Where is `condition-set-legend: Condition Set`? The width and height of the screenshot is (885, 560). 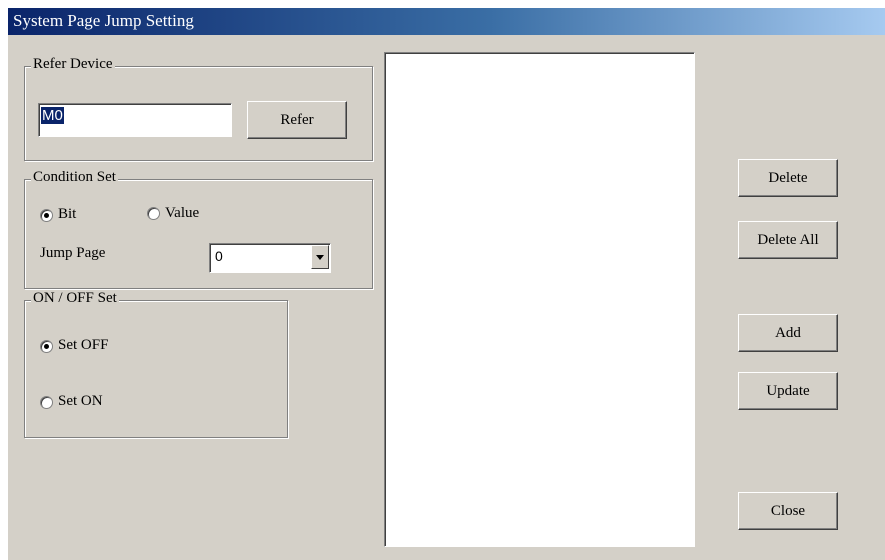
condition-set-legend: Condition Set is located at coordinates (74, 177).